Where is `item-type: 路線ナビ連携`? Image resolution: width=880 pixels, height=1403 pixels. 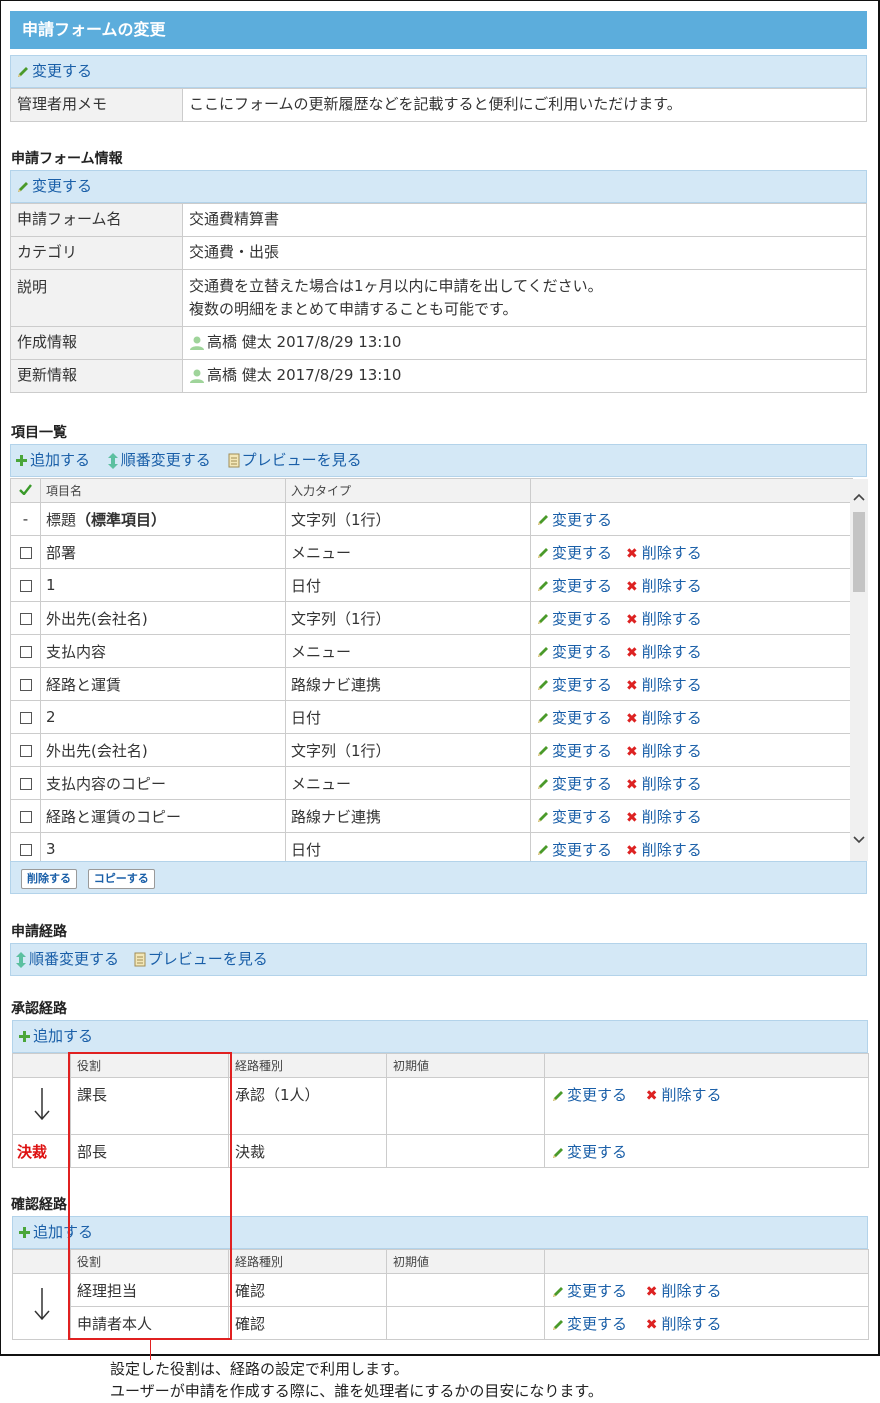 item-type: 路線ナビ連携 is located at coordinates (408, 816).